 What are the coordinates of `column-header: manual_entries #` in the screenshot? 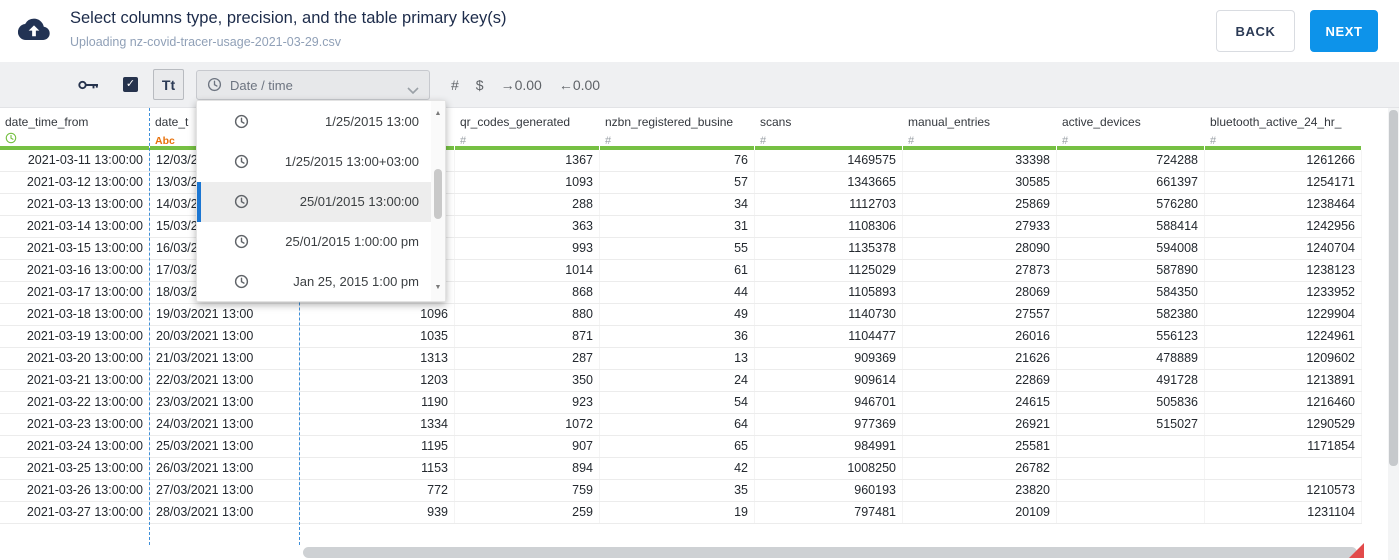 It's located at (980, 127).